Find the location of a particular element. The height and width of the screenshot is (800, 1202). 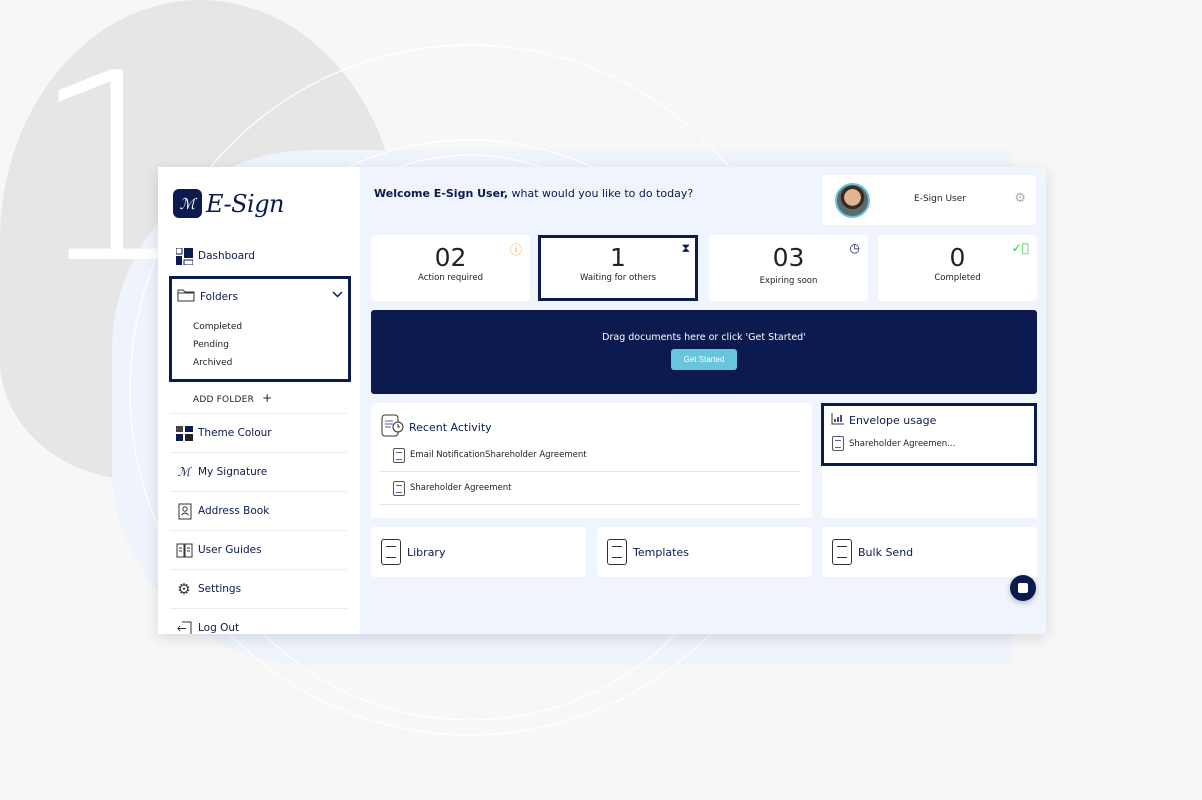

avatar is located at coordinates (852, 200).